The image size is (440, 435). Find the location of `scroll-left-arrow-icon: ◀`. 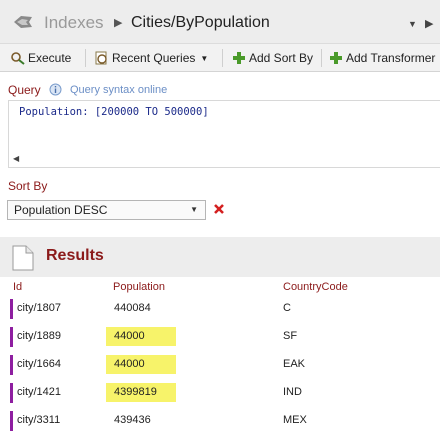

scroll-left-arrow-icon: ◀ is located at coordinates (16, 158).